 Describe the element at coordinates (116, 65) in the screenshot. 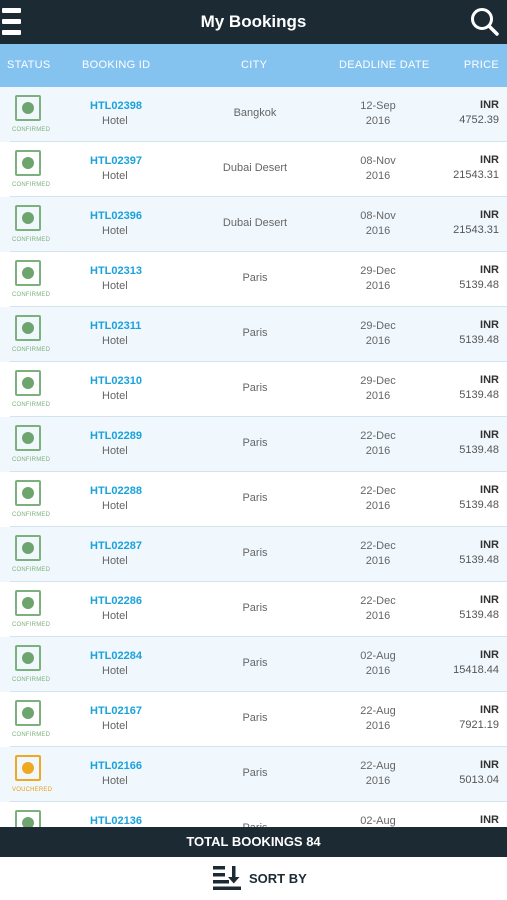

I see `column-header-booking-id: BOOKING ID` at that location.